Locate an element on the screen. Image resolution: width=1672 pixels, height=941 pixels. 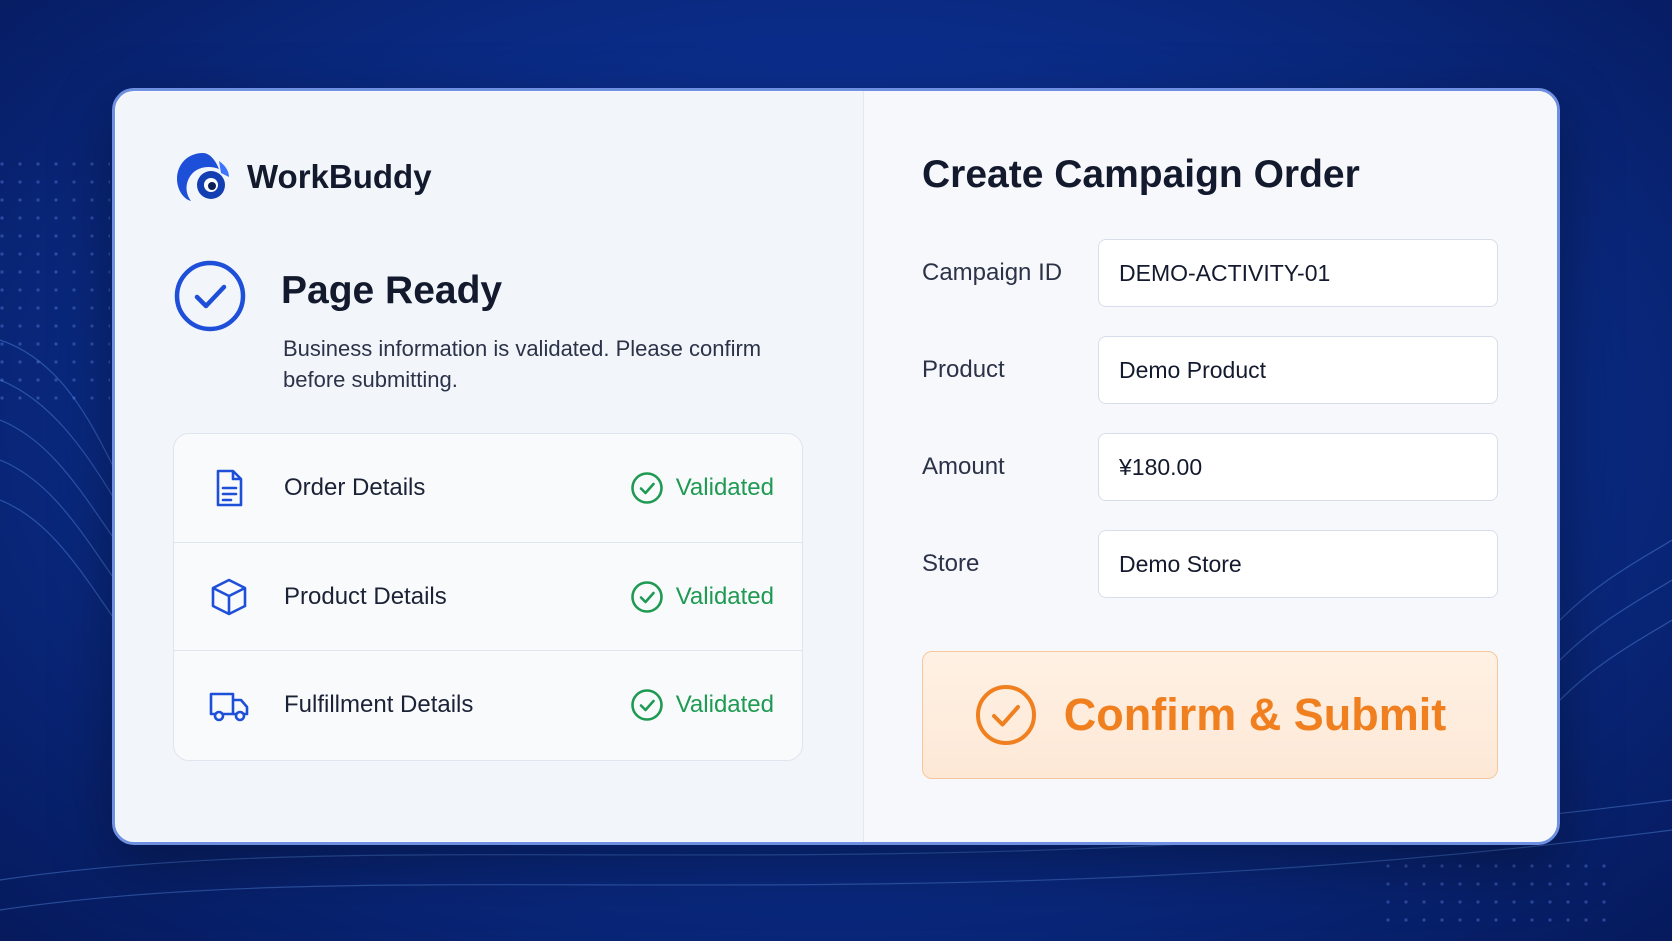
submit-label: Confirm & Submit is located at coordinates (1255, 714).